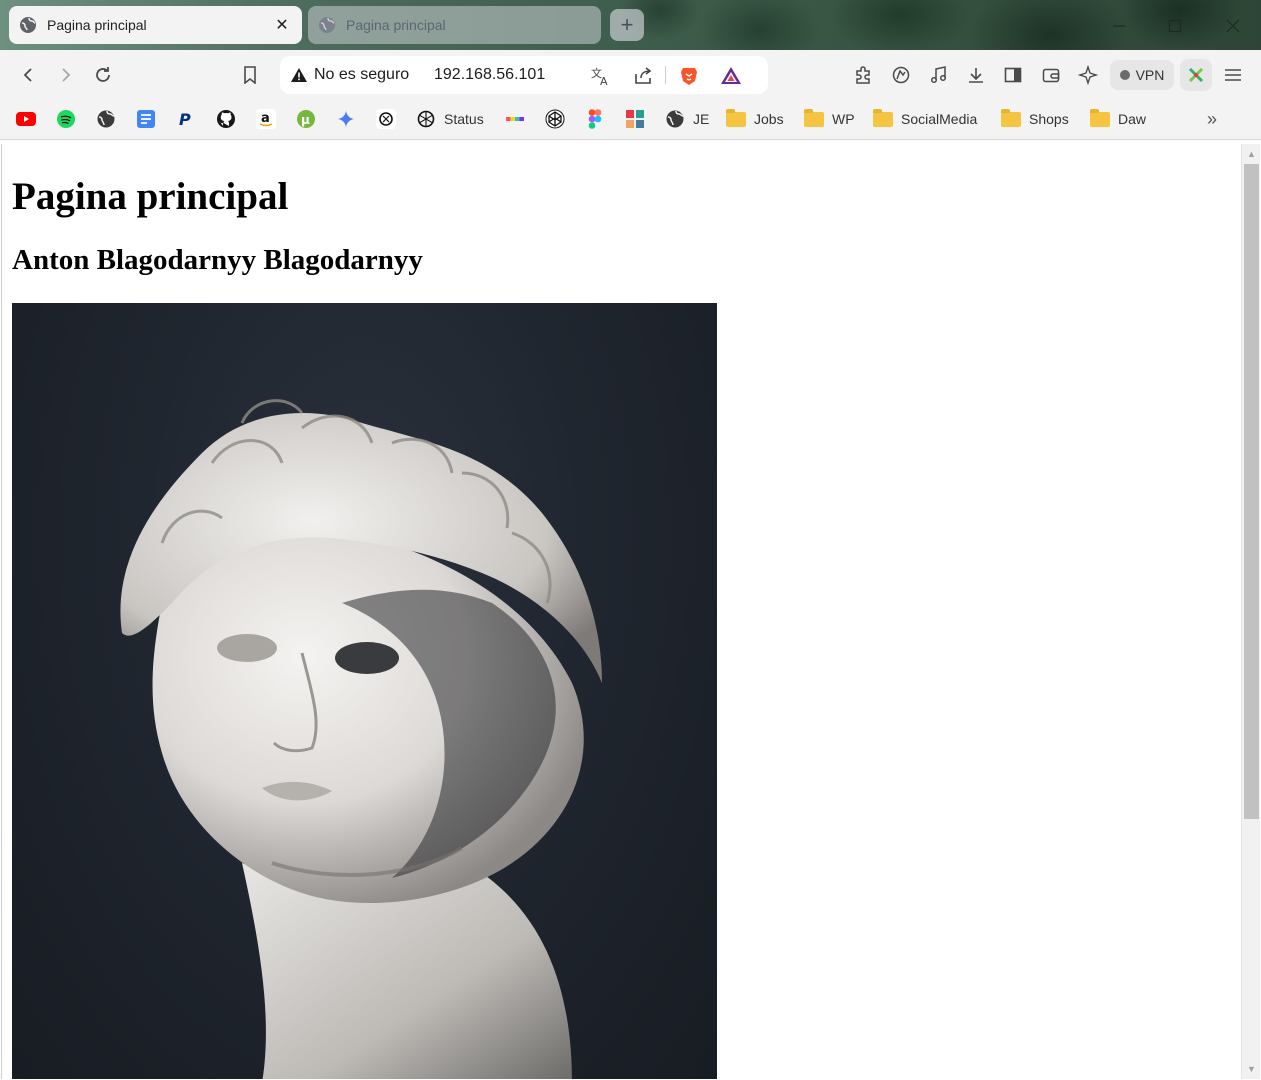 This screenshot has width=1261, height=1080. I want to click on author-heading: Anton Blagodarnyy Blagodarnyy, so click(217, 260).